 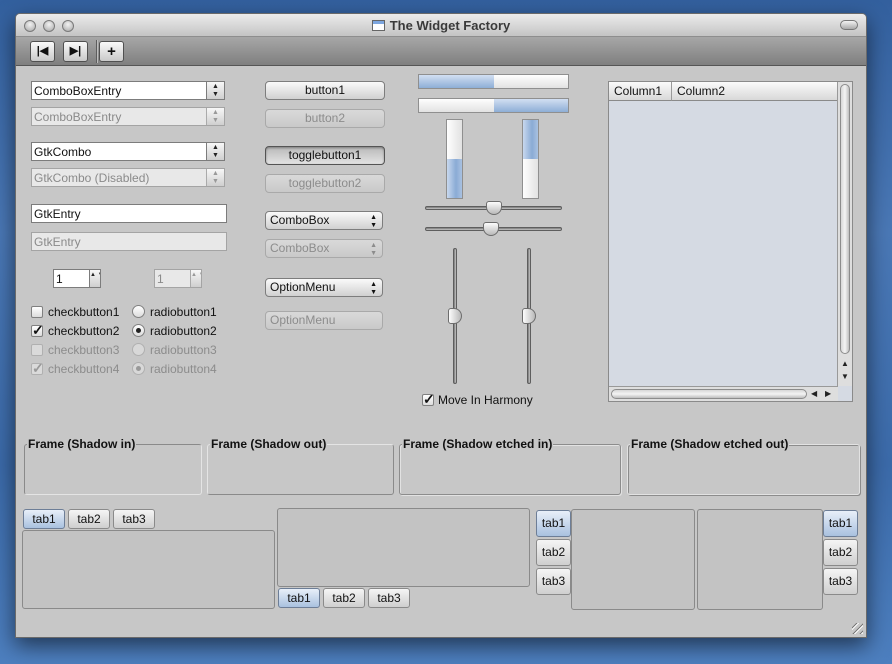 What do you see at coordinates (303, 287) in the screenshot?
I see `optionmenu-text: OptionMenu` at bounding box center [303, 287].